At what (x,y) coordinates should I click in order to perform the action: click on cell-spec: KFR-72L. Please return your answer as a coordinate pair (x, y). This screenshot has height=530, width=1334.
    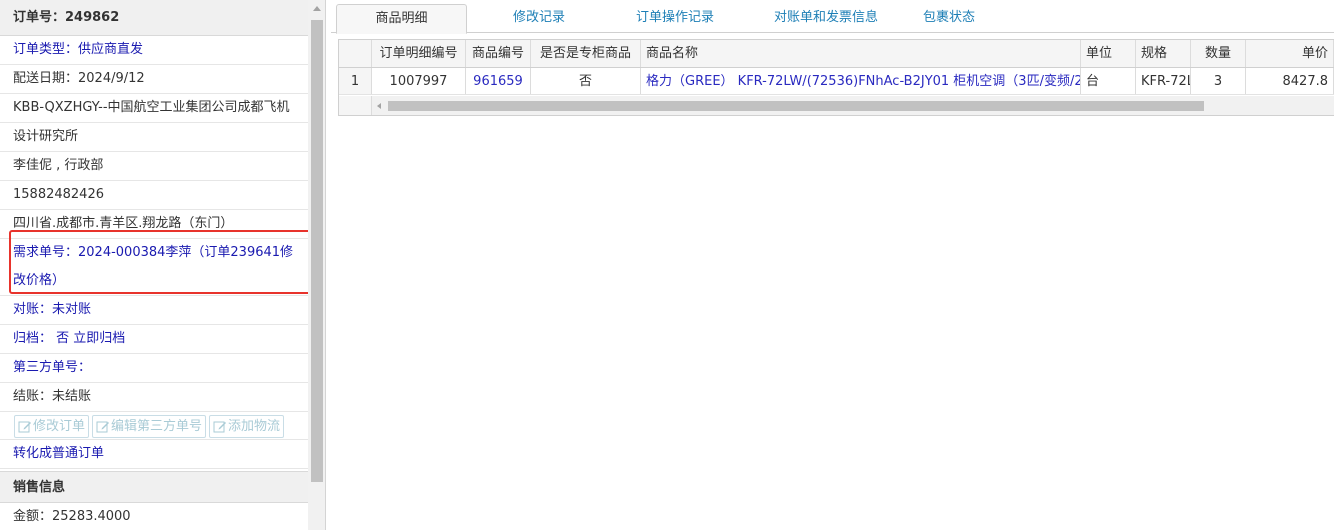
    Looking at the image, I should click on (1163, 81).